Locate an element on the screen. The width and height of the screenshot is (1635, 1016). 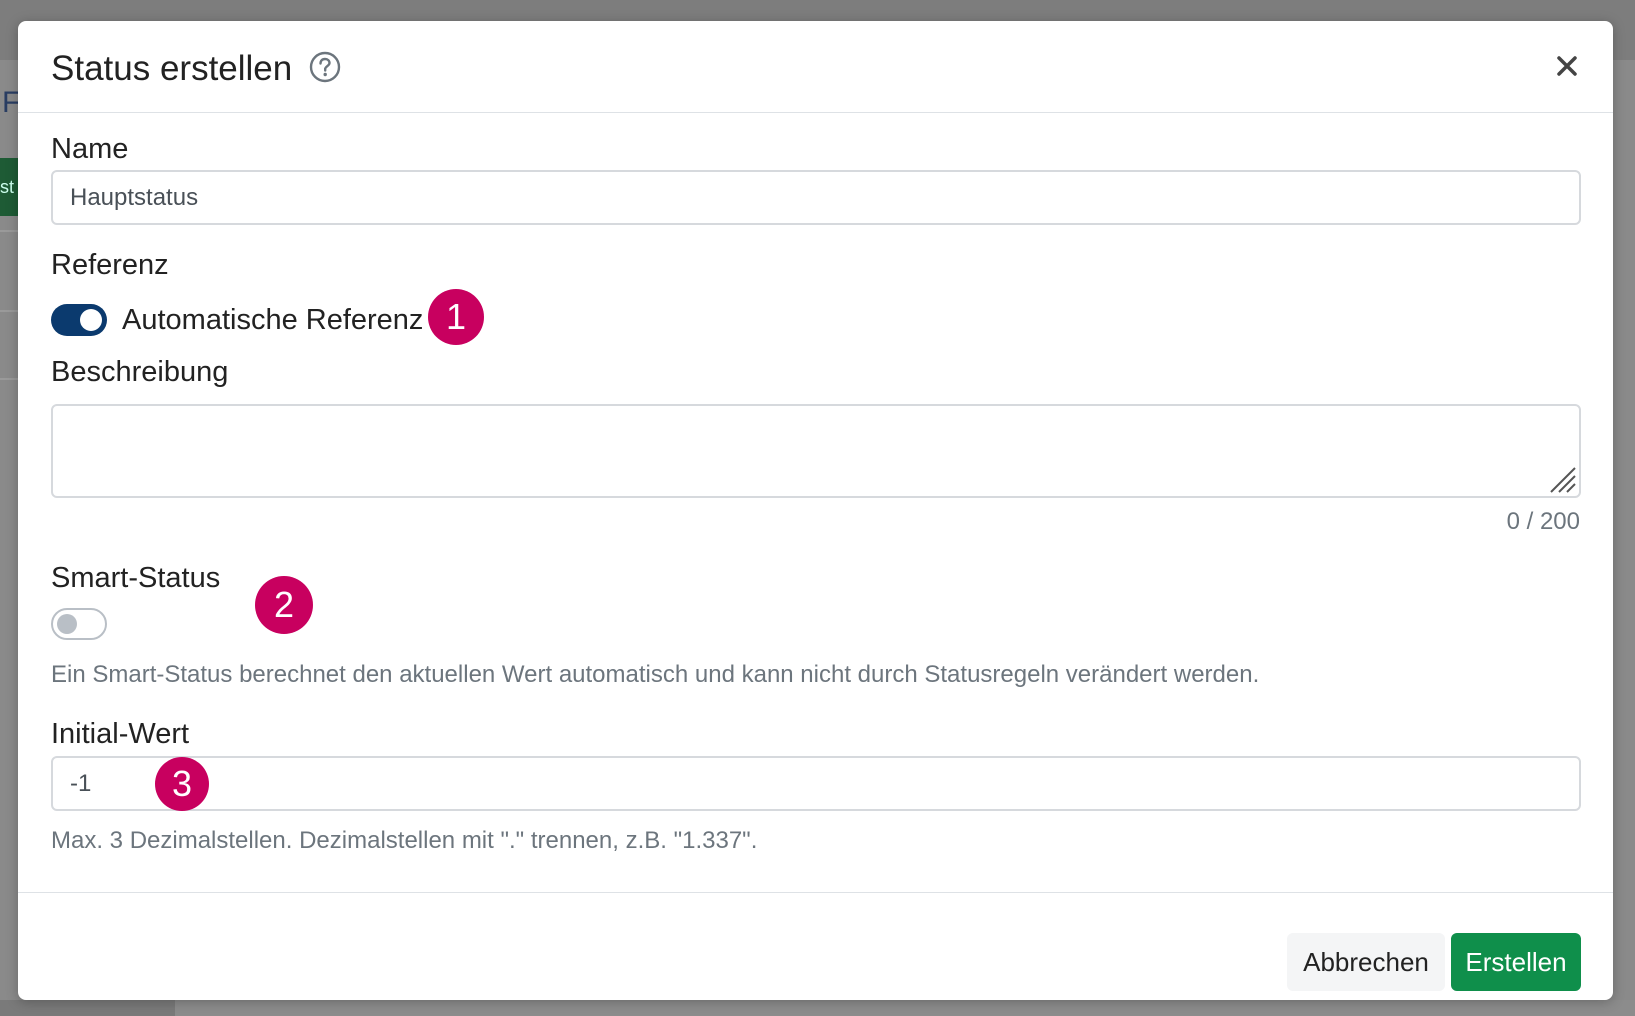
background-sidebar is located at coordinates (87, 1008).